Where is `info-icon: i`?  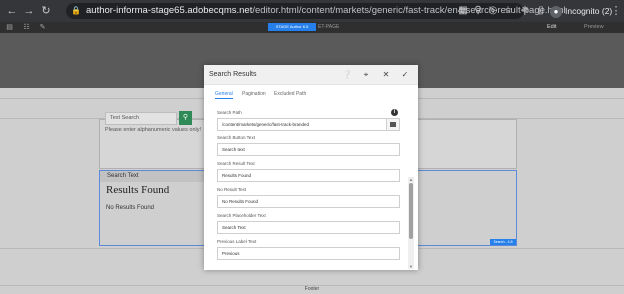
info-icon: i is located at coordinates (394, 112).